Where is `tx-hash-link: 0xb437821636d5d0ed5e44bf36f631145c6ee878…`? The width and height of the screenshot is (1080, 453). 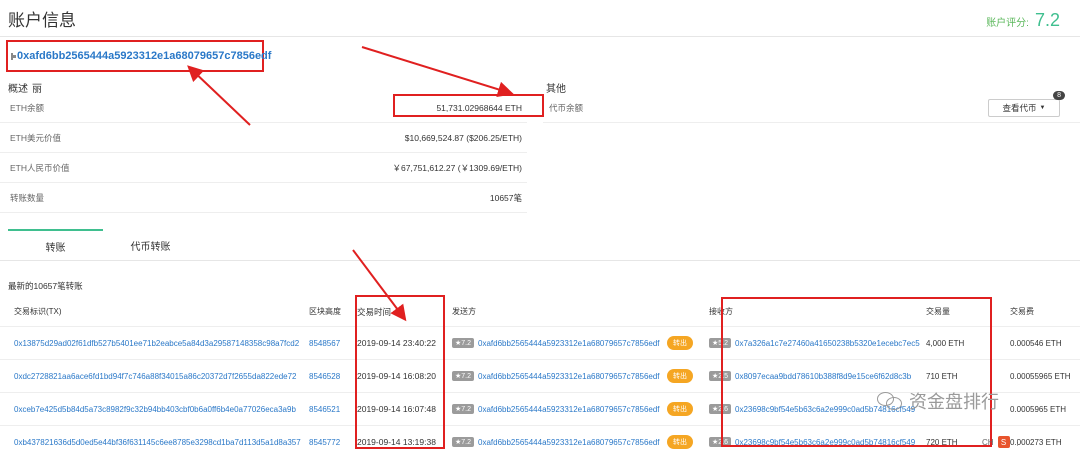
tx-hash-link: 0xb437821636d5d0ed5e44bf36f631145c6ee878… is located at coordinates (157, 439).